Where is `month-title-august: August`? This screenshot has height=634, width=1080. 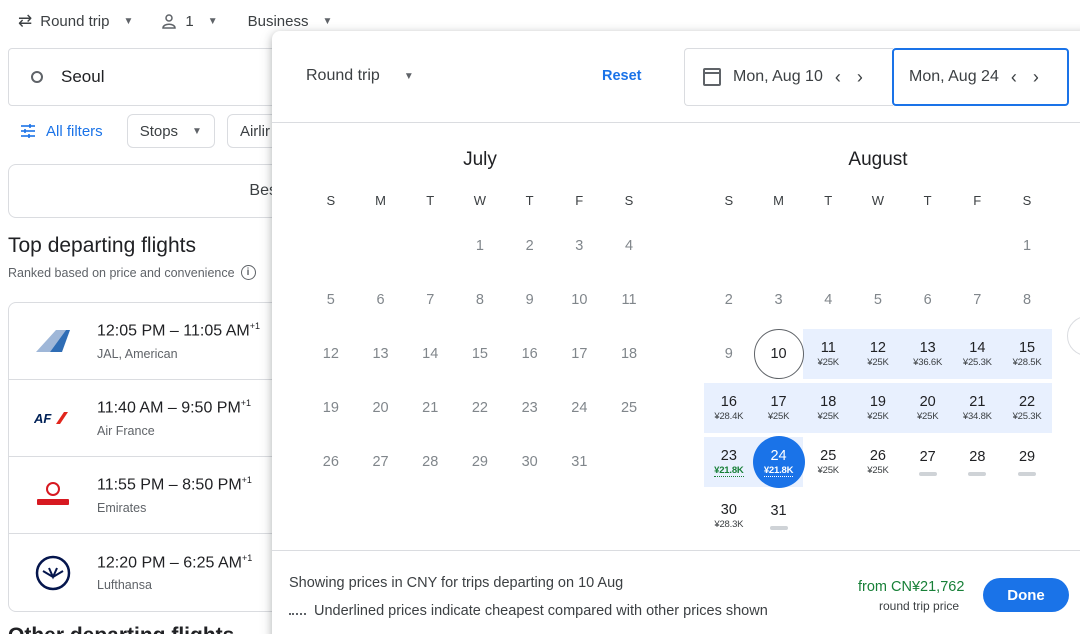
month-title-august: August is located at coordinates (878, 159).